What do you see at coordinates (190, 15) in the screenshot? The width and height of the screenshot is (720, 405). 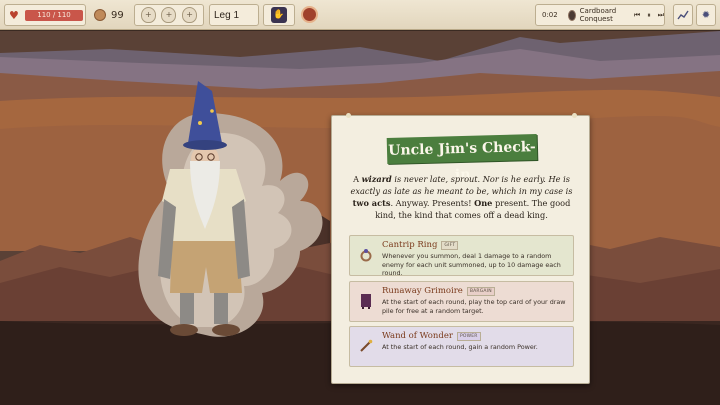 I see `potion-slot-3: +` at bounding box center [190, 15].